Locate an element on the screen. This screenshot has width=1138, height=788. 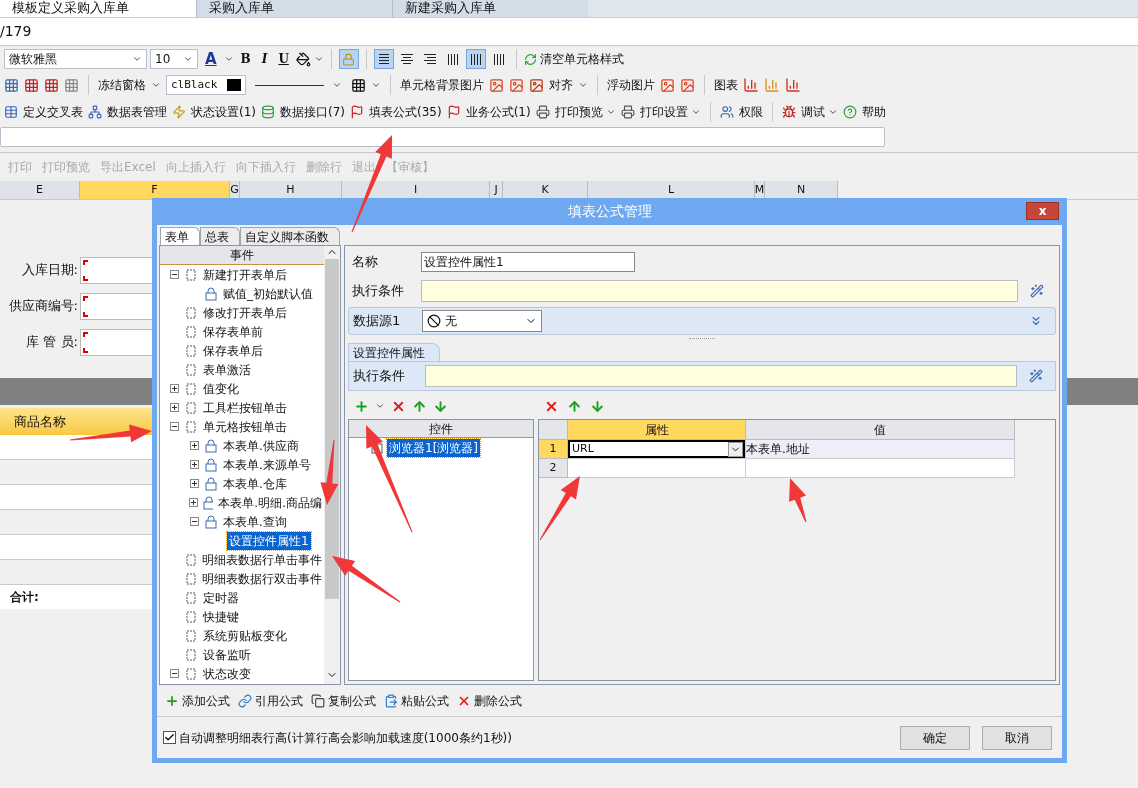
dialog-tab: 自定义脚本函数 is located at coordinates (290, 236).